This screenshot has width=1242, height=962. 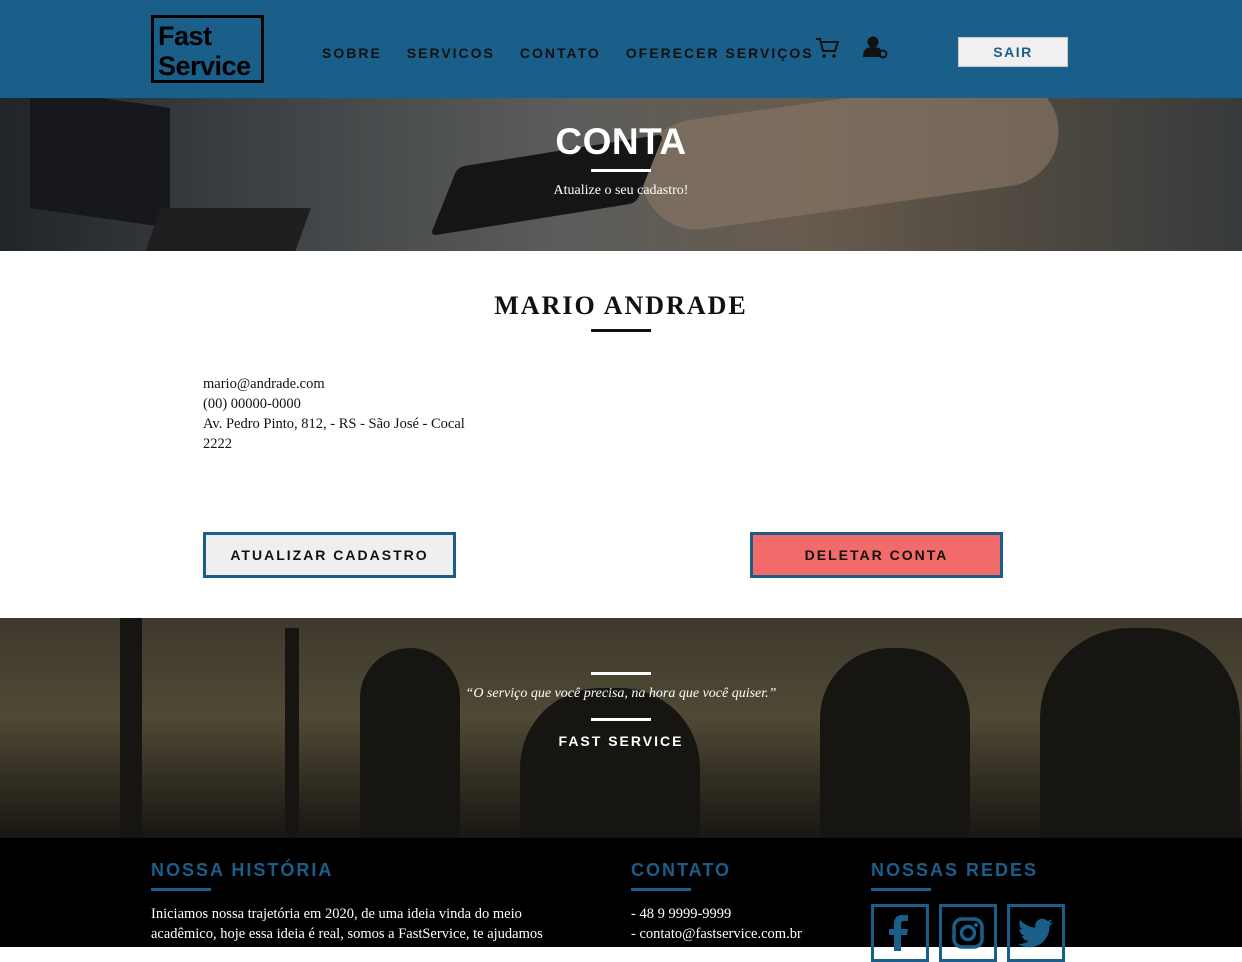 What do you see at coordinates (661, 889) in the screenshot?
I see `footer-contact-divider` at bounding box center [661, 889].